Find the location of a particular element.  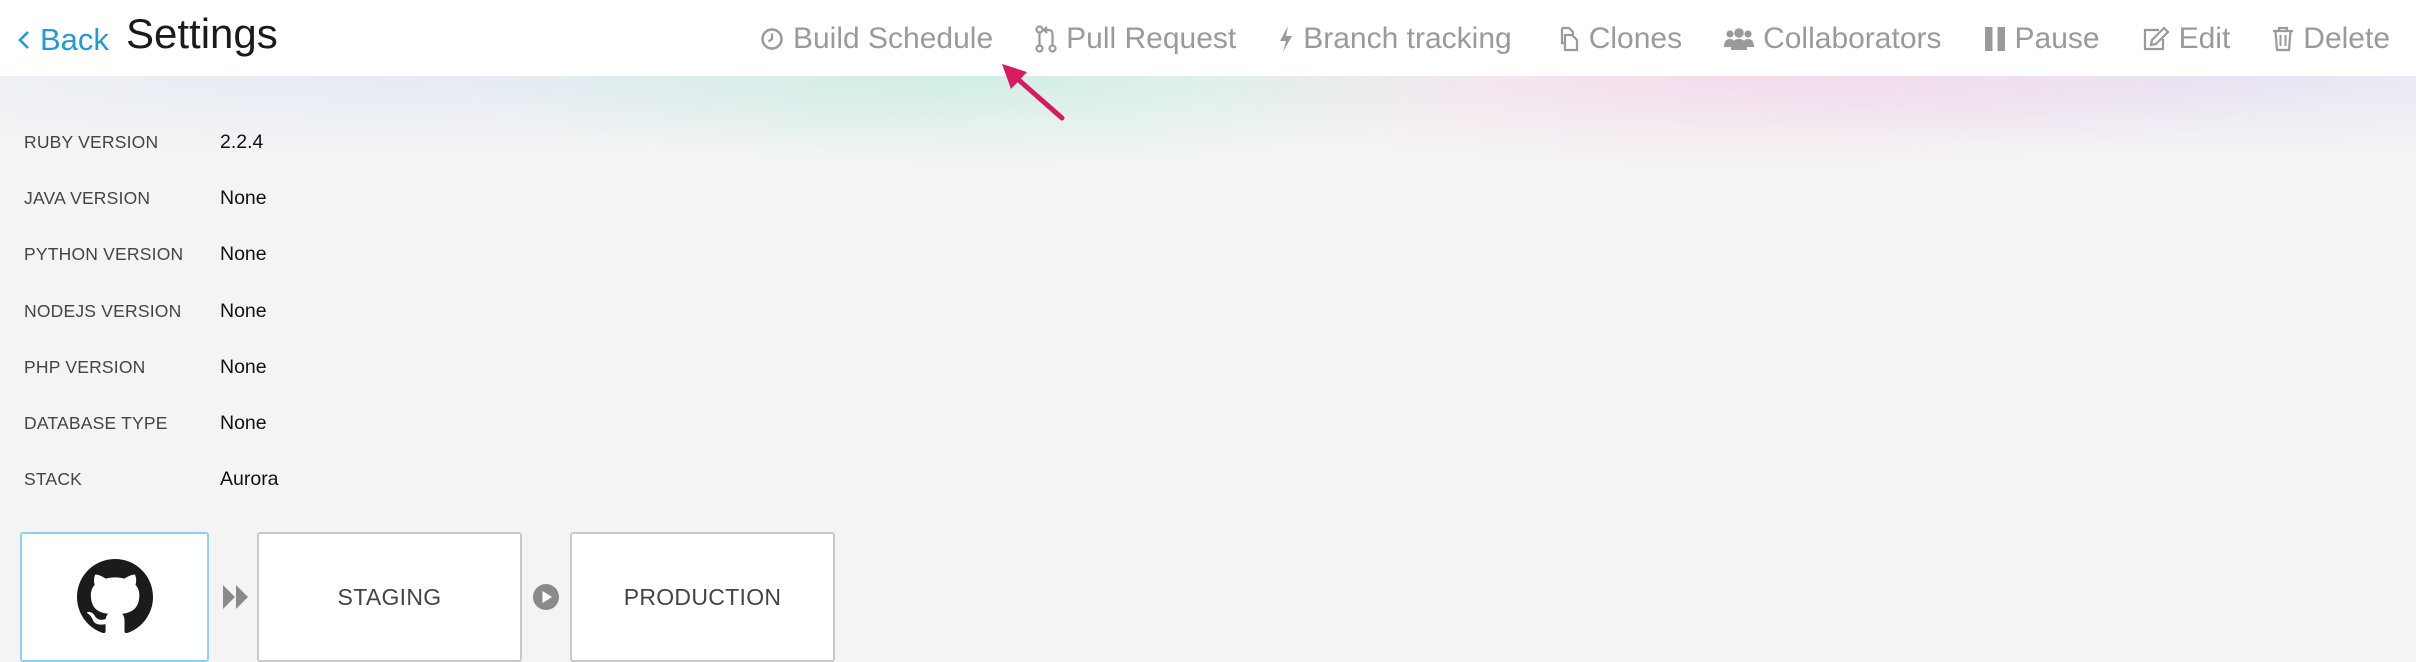

collaborators-button: Collaborators is located at coordinates (1833, 39).